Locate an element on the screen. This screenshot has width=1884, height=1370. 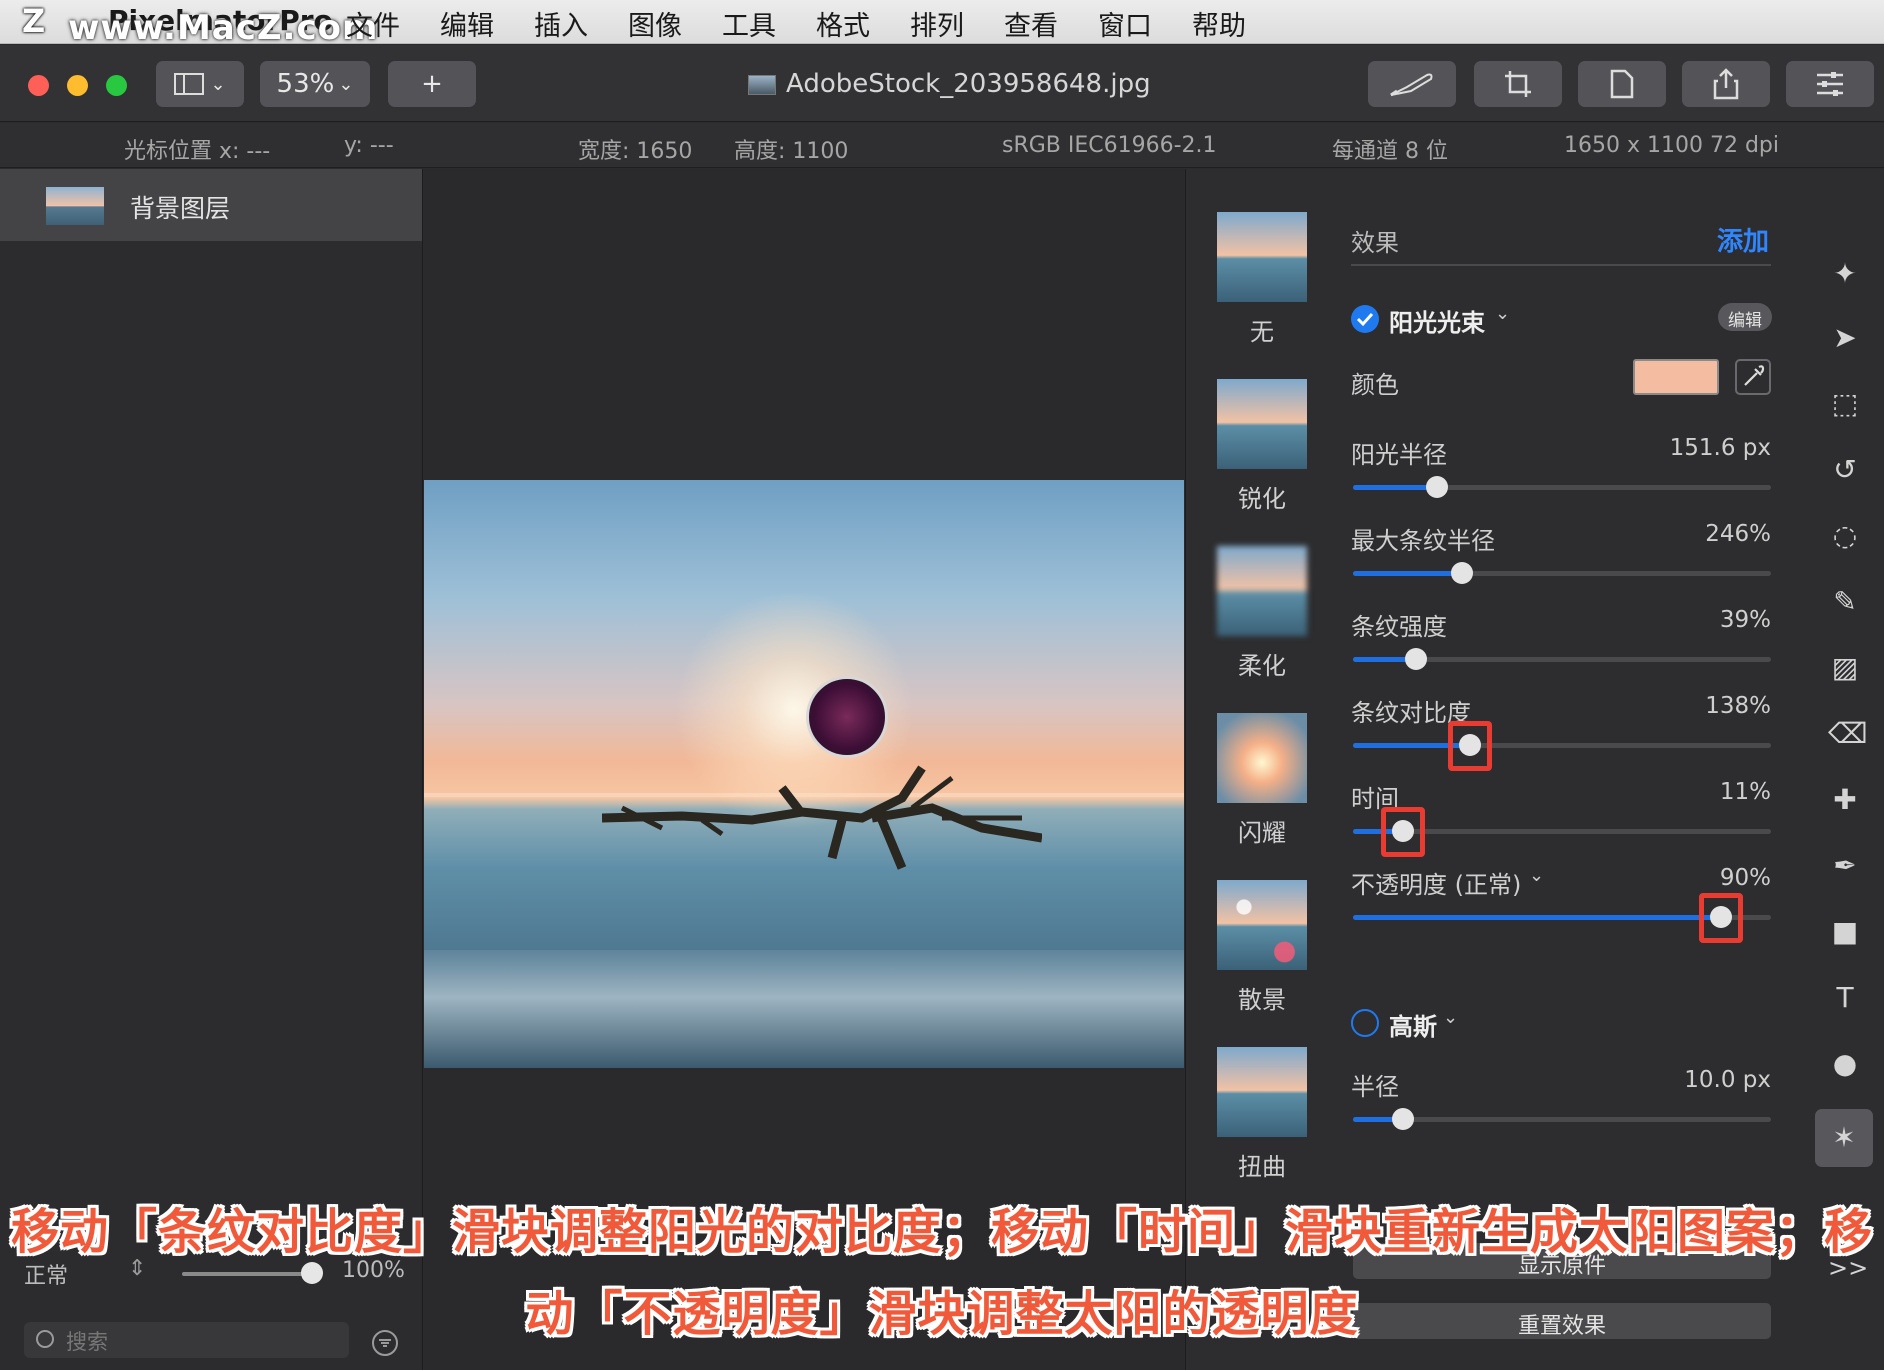
selection-tool-icon: ⬚ is located at coordinates (1845, 404).